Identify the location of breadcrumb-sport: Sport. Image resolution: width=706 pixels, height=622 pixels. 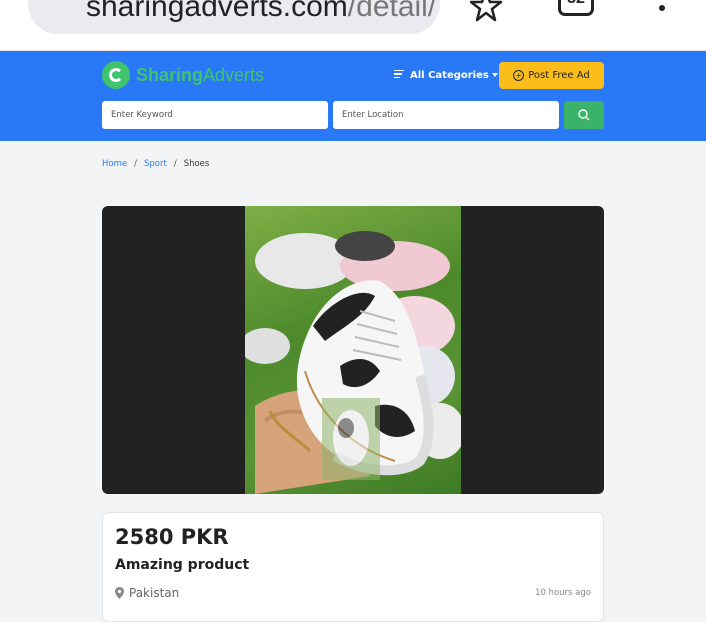
(155, 164).